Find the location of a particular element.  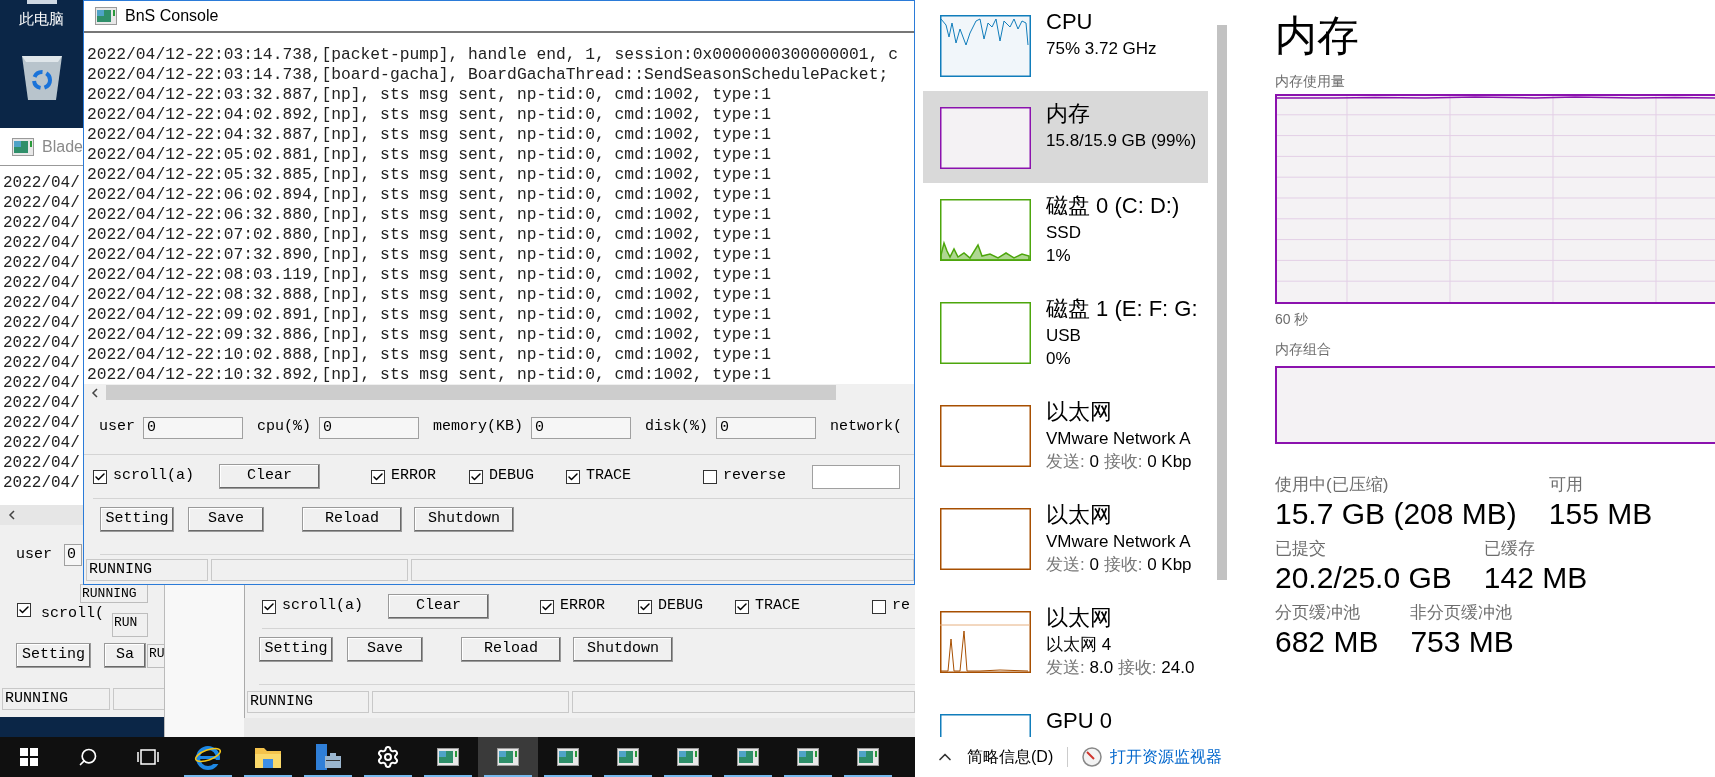

stat-label: 非分页缓冲池 is located at coordinates (1462, 613).